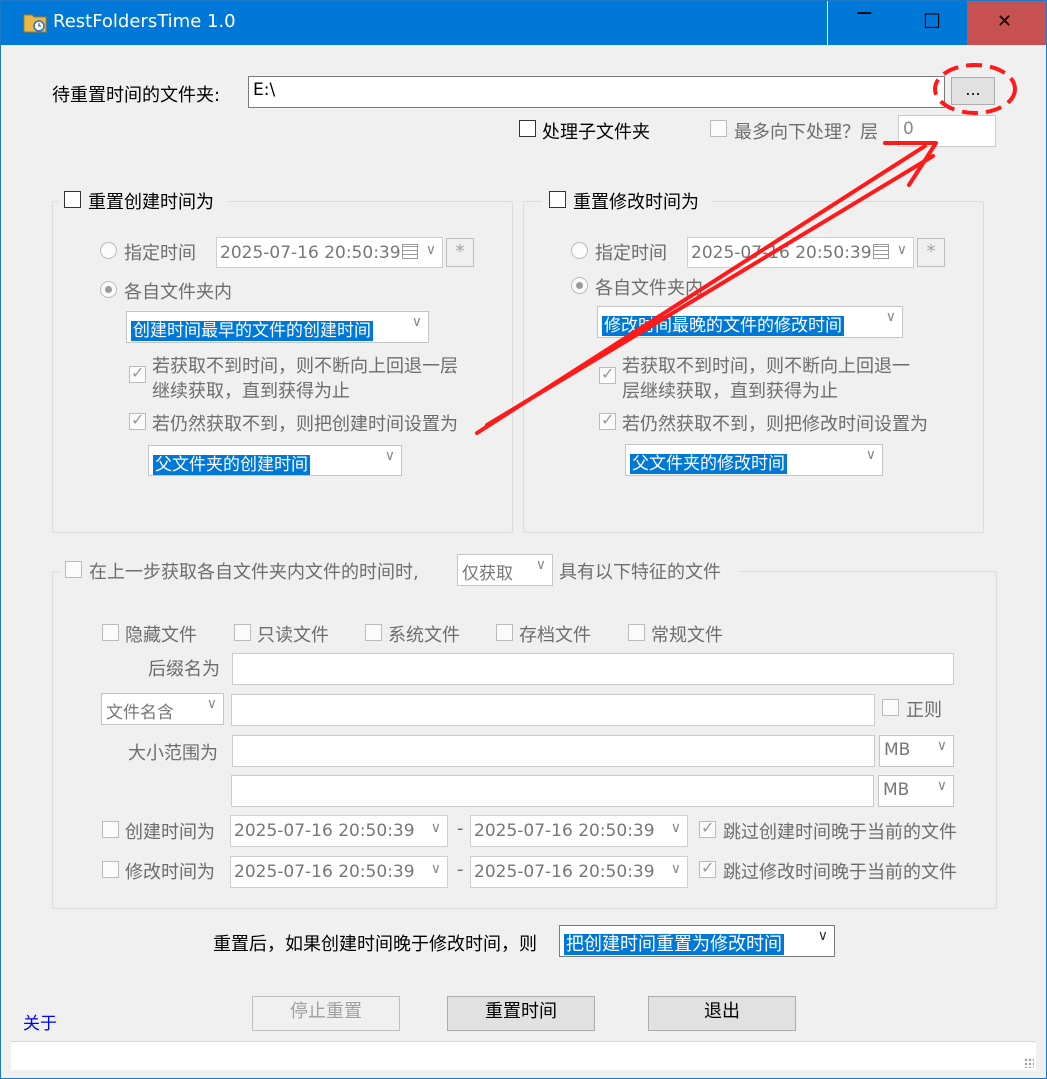 The image size is (1047, 1079). I want to click on annotation-dashed-circle, so click(975, 89).